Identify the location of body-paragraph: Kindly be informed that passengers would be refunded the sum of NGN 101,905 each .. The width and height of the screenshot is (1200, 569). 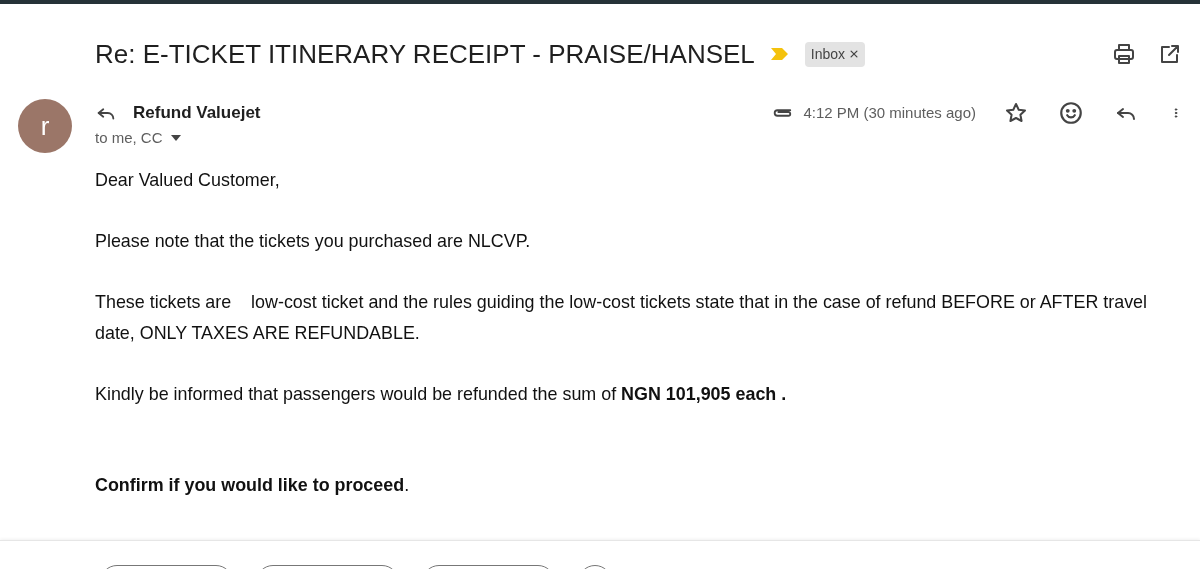
(441, 394).